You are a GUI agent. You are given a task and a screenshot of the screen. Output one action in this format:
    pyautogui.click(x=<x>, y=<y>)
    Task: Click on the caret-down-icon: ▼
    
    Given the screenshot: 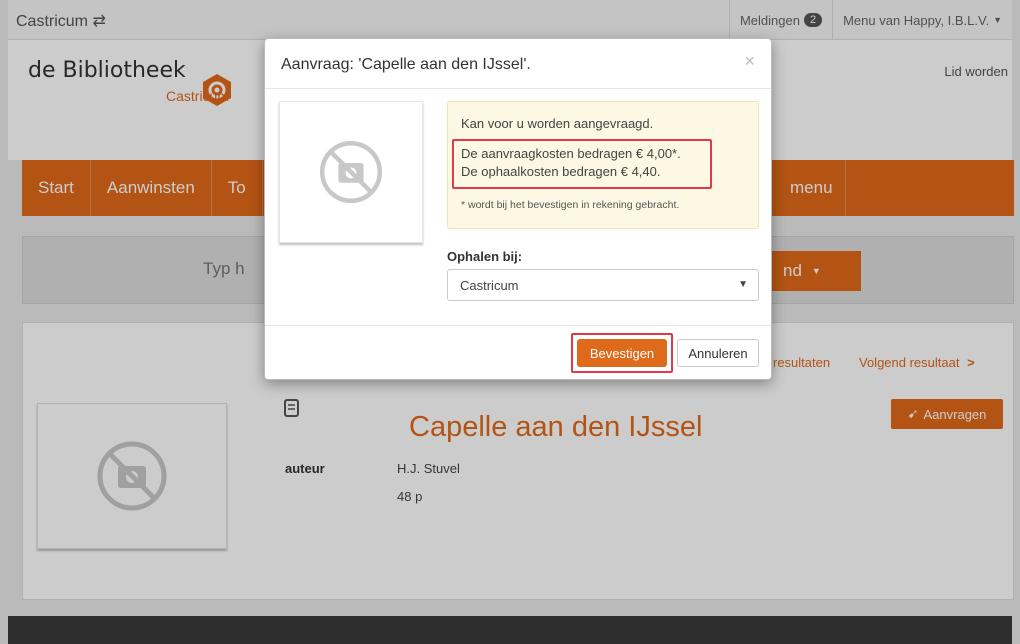 What is the action you would take?
    pyautogui.click(x=743, y=284)
    